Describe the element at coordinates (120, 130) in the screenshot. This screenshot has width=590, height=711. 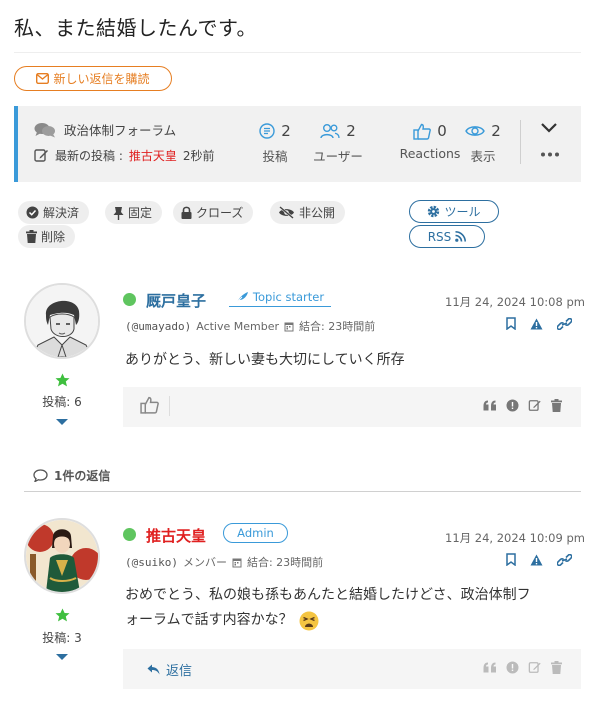
I see `forum-name: 政治体制フォーラム` at that location.